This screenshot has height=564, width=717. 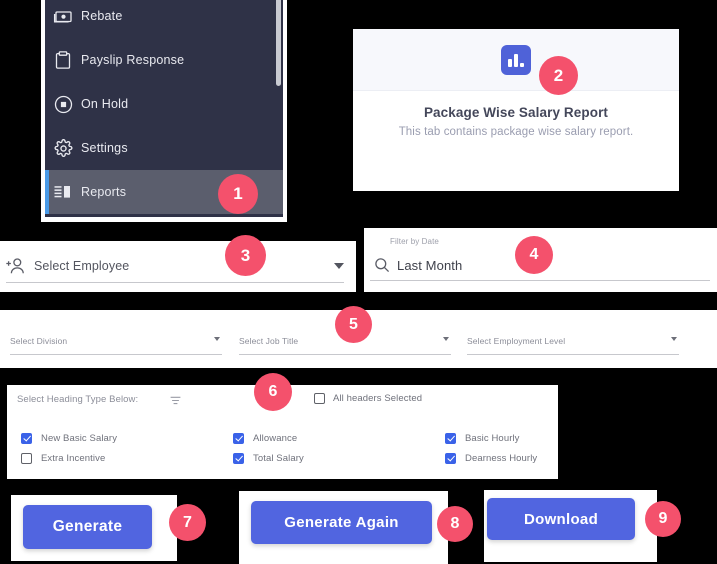 I want to click on report-card-title: Package Wise Salary Report, so click(x=516, y=112).